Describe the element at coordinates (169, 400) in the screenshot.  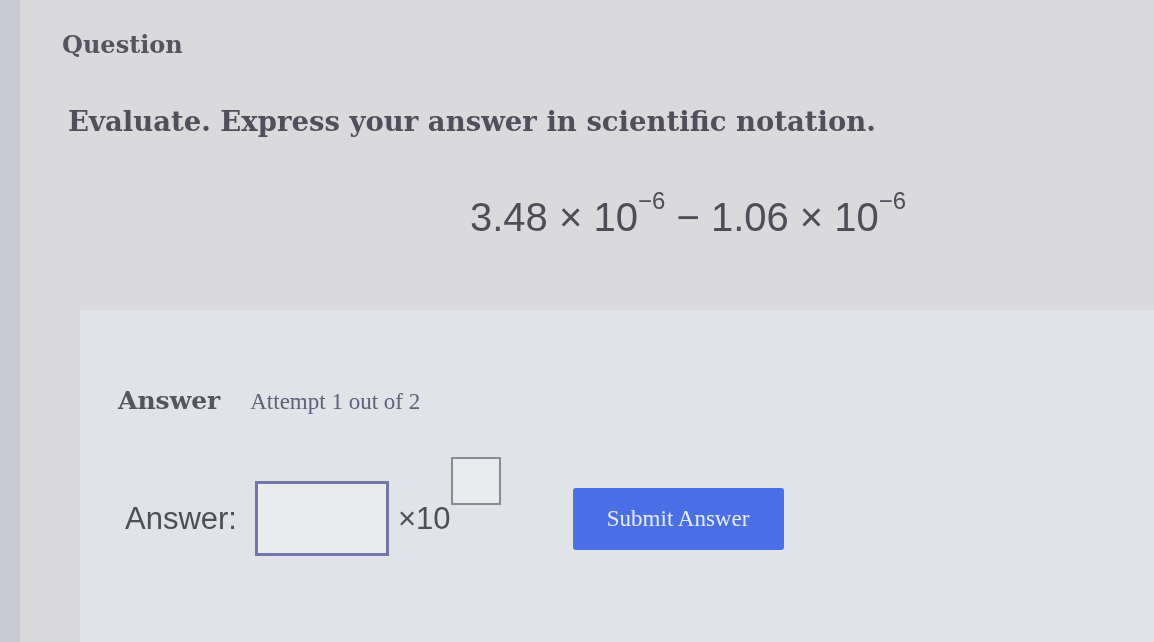
I see `answer-heading: Answer` at that location.